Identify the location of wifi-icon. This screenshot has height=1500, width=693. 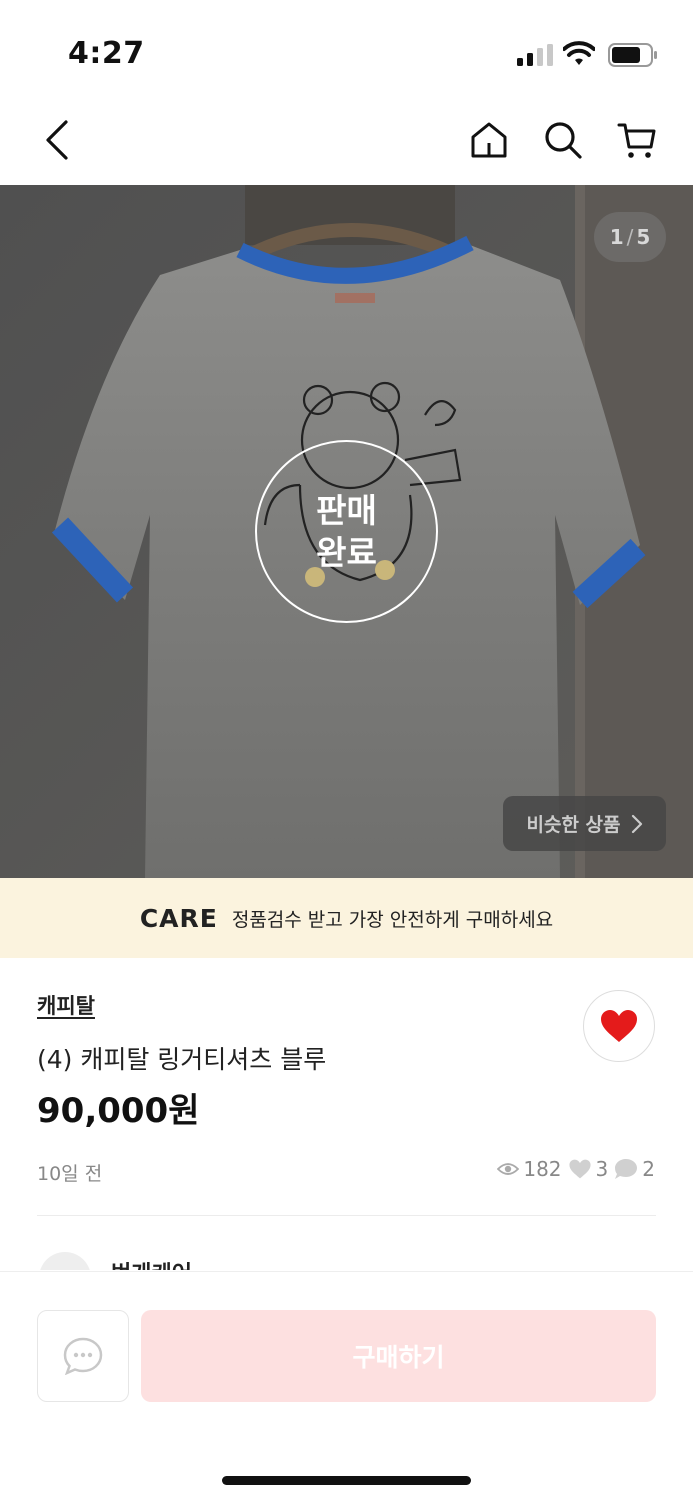
(579, 53).